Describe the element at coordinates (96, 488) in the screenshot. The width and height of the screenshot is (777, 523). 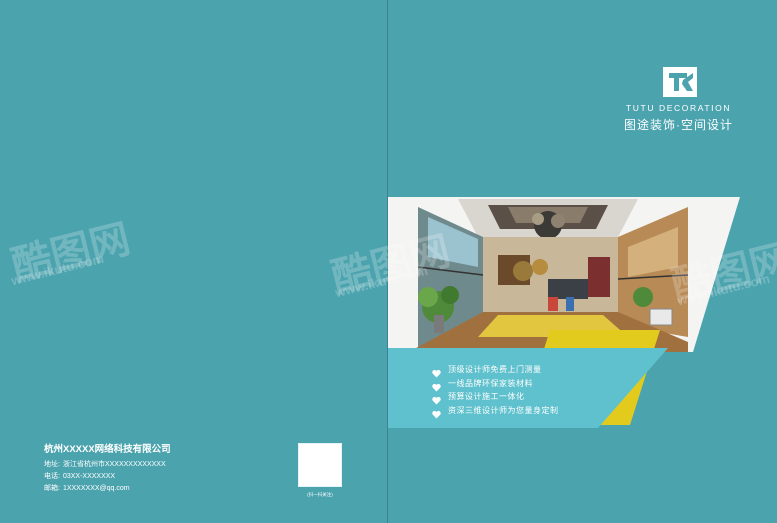
I see `email-value: 1XXXXXXX@qq.com` at that location.